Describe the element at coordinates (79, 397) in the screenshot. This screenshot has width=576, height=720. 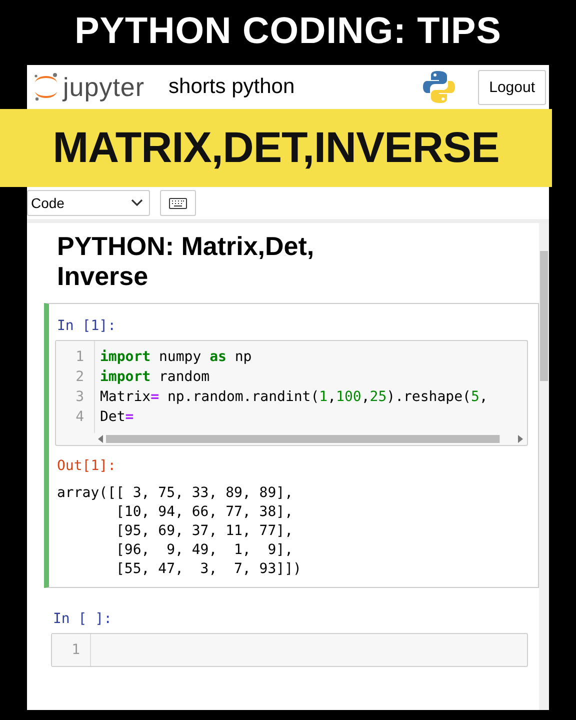
I see `line-number: 3` at that location.